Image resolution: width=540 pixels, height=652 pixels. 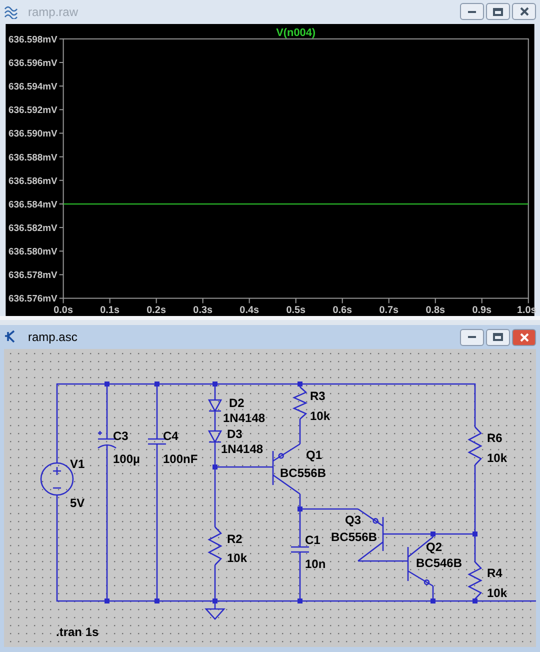 What do you see at coordinates (33, 181) in the screenshot?
I see `y-tick-label: 636.586mV` at bounding box center [33, 181].